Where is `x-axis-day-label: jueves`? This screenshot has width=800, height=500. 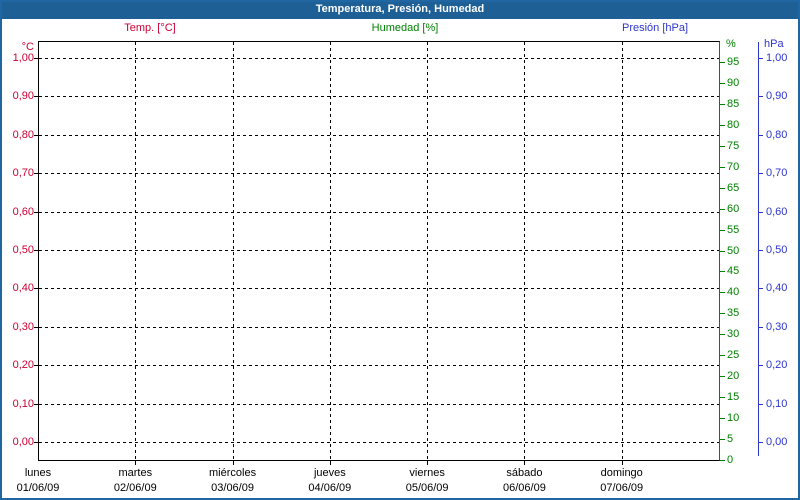
x-axis-day-label: jueves is located at coordinates (329, 473).